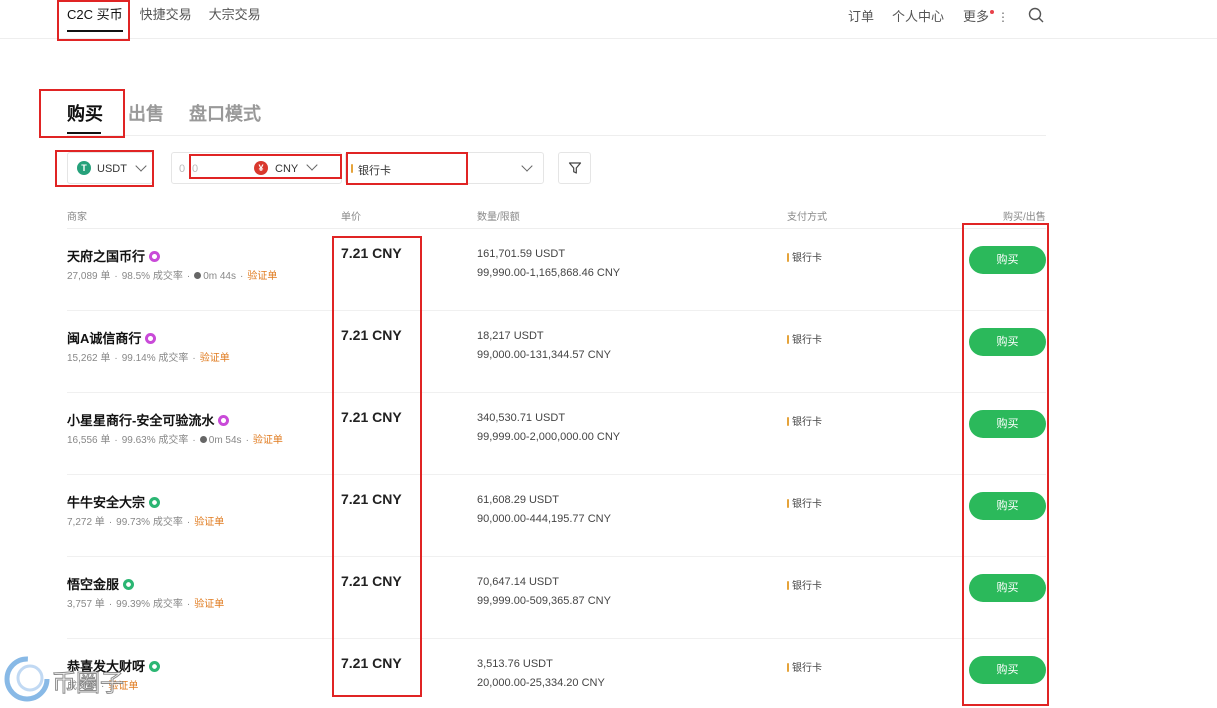 The height and width of the screenshot is (708, 1217). I want to click on merchant-name: 牛牛安全大宗, so click(114, 501).